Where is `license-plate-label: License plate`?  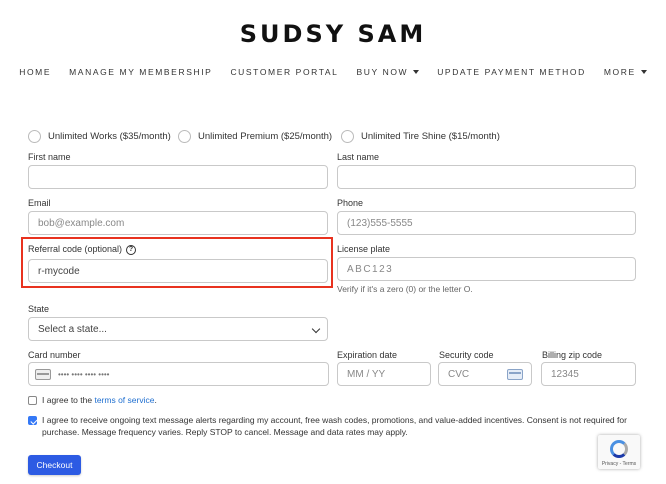
license-plate-label: License plate is located at coordinates (364, 249).